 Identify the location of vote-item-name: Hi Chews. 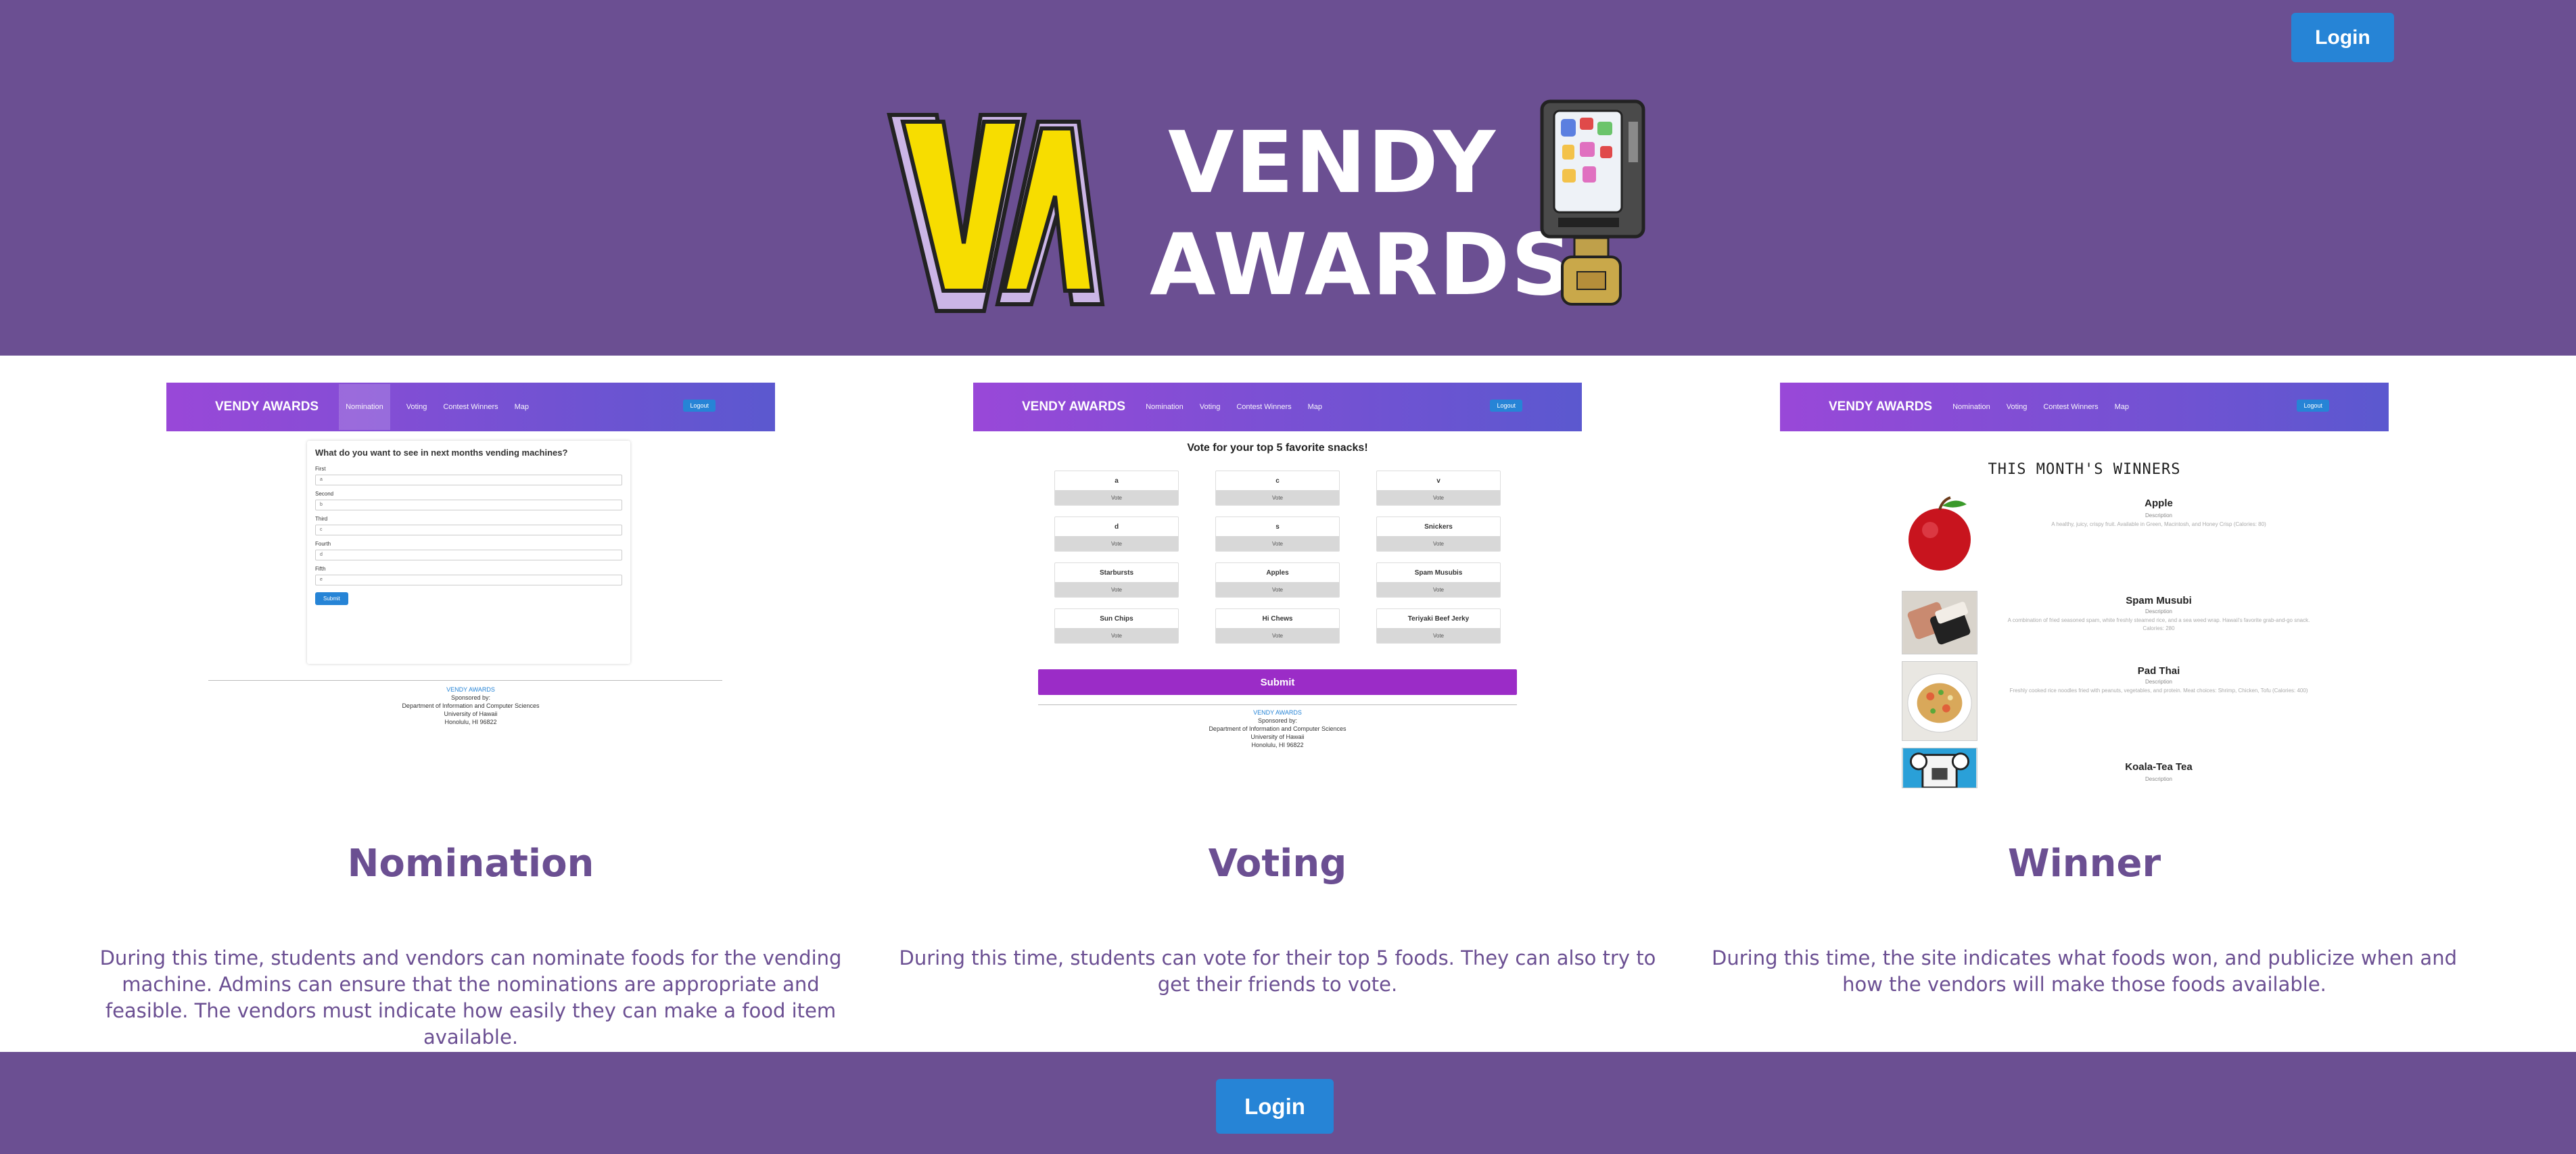
(1277, 619).